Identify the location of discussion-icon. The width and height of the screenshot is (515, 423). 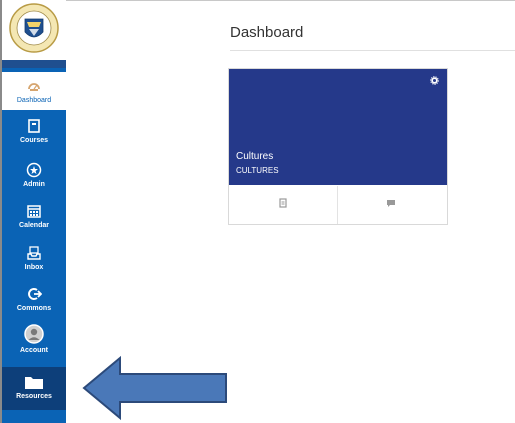
(391, 203).